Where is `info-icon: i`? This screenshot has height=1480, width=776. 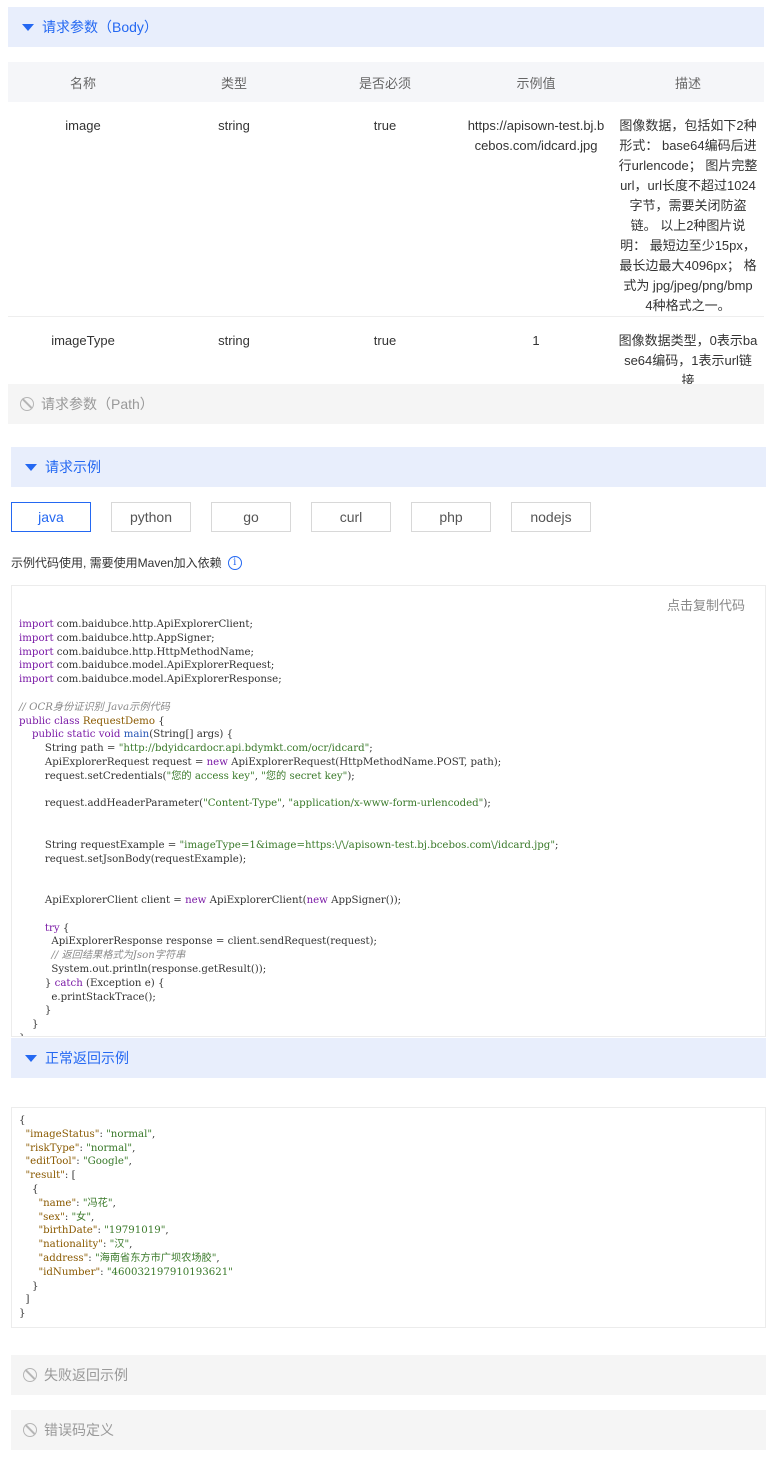
info-icon: i is located at coordinates (234, 562).